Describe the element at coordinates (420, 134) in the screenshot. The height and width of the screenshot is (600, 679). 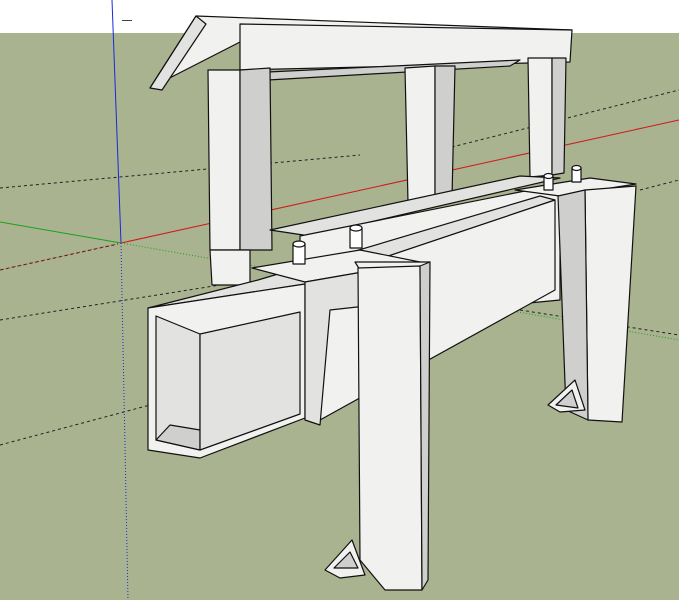
I see `post-mid-front` at that location.